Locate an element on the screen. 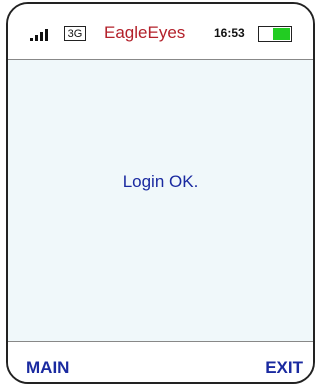  softkey-bar: MAIN EXIT is located at coordinates (160, 362).